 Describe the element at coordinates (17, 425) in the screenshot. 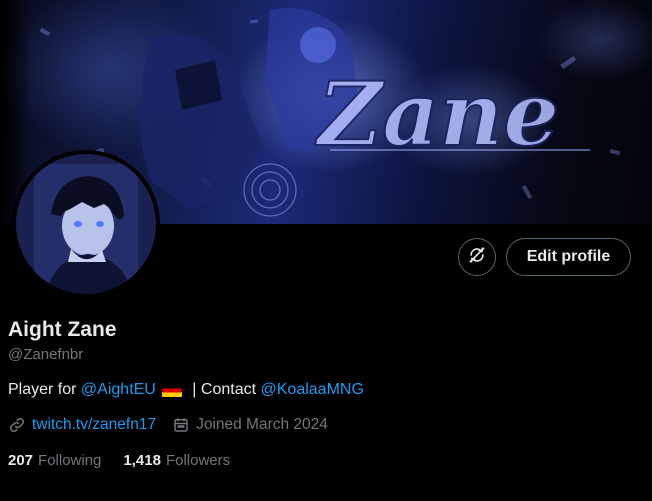

I see `link-icon` at that location.